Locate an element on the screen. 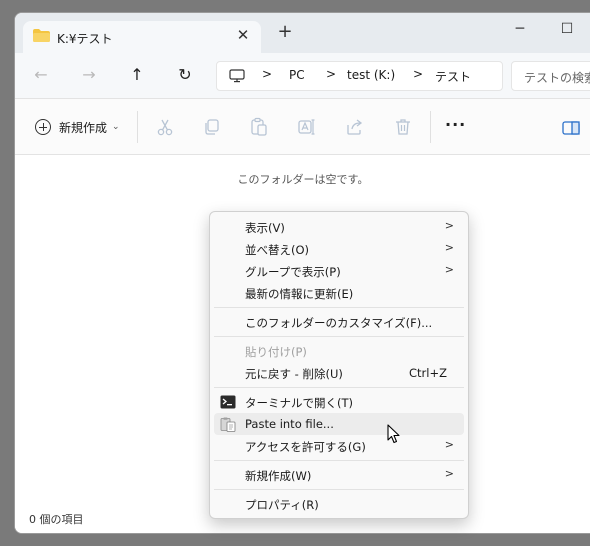  new-tab-button: + is located at coordinates (285, 32).